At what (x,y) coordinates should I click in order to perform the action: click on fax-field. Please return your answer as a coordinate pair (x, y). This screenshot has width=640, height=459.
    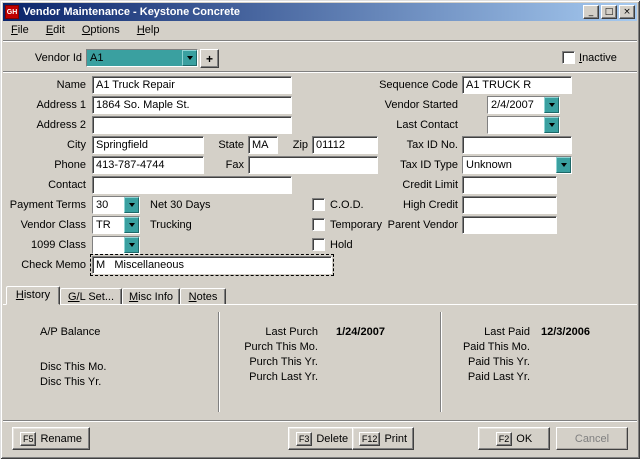
    Looking at the image, I should click on (313, 165).